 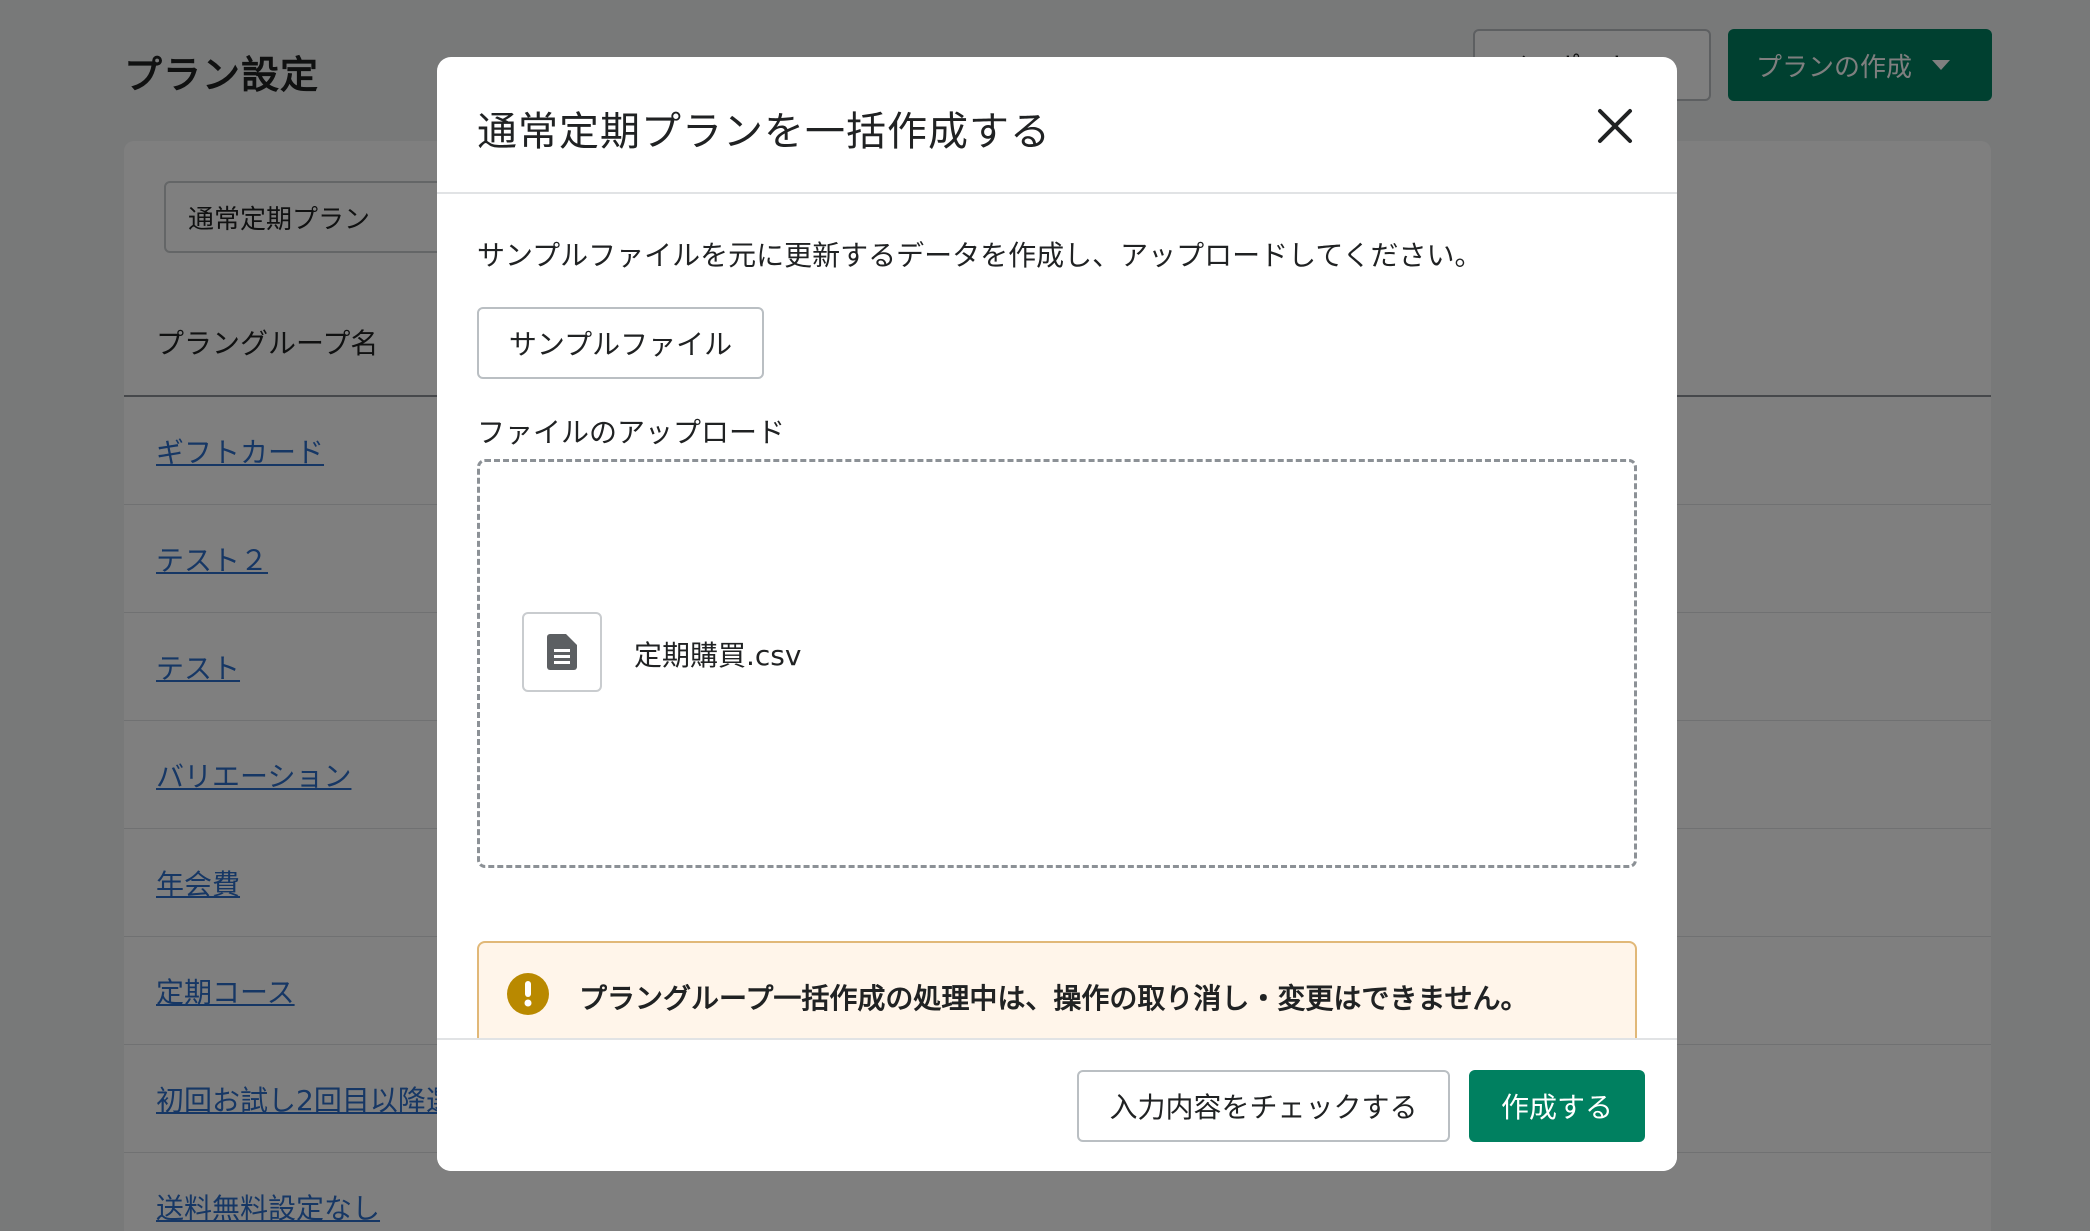 What do you see at coordinates (1057, 125) in the screenshot?
I see `modal-header: 通常定期プランを一括作成する` at bounding box center [1057, 125].